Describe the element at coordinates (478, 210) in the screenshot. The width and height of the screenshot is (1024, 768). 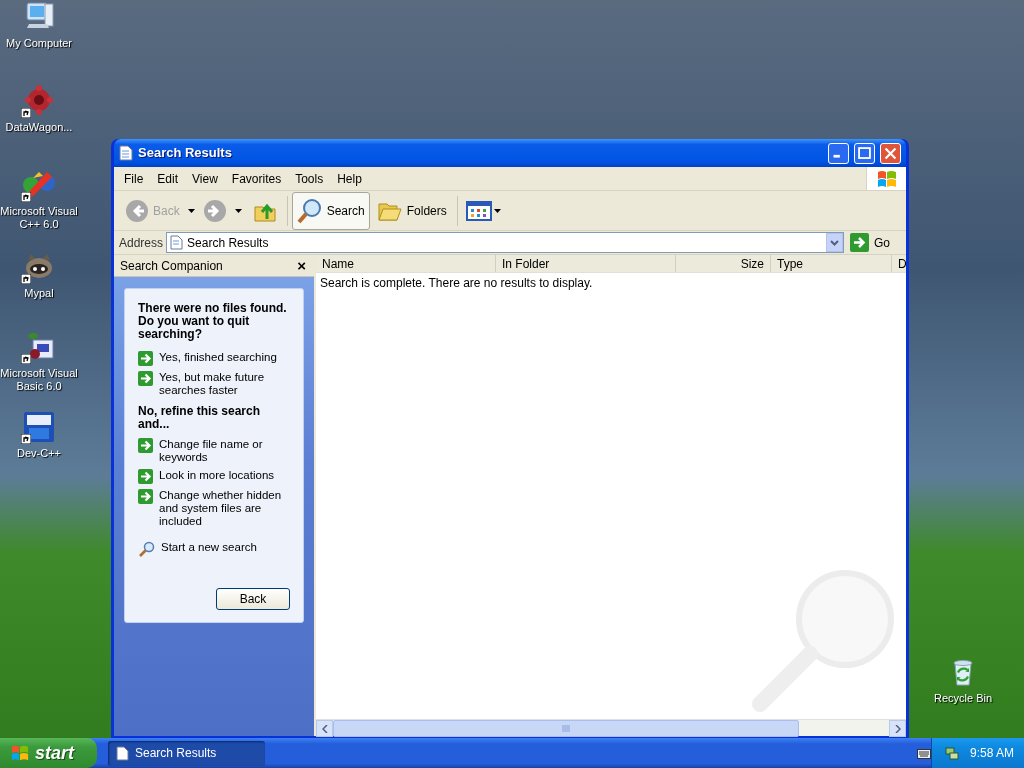
I see `views-icon` at that location.